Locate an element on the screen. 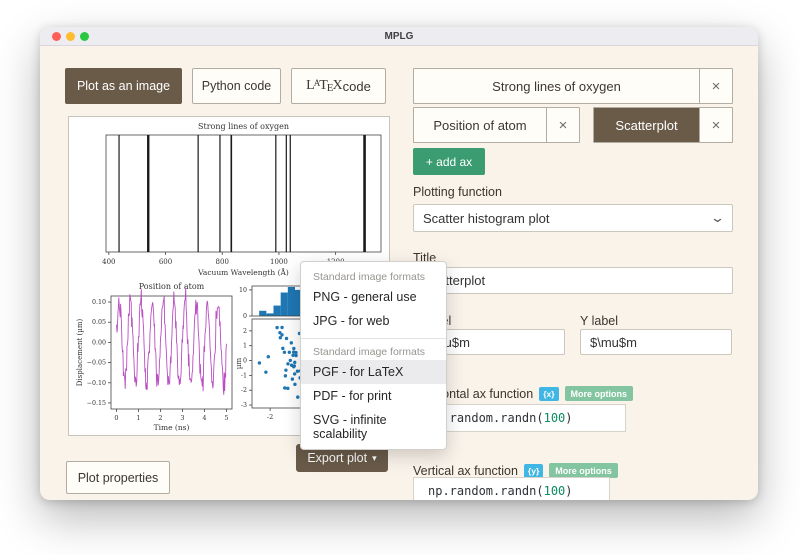 Image resolution: width=800 pixels, height=555 pixels. svg-text: 5 is located at coordinates (226, 418).